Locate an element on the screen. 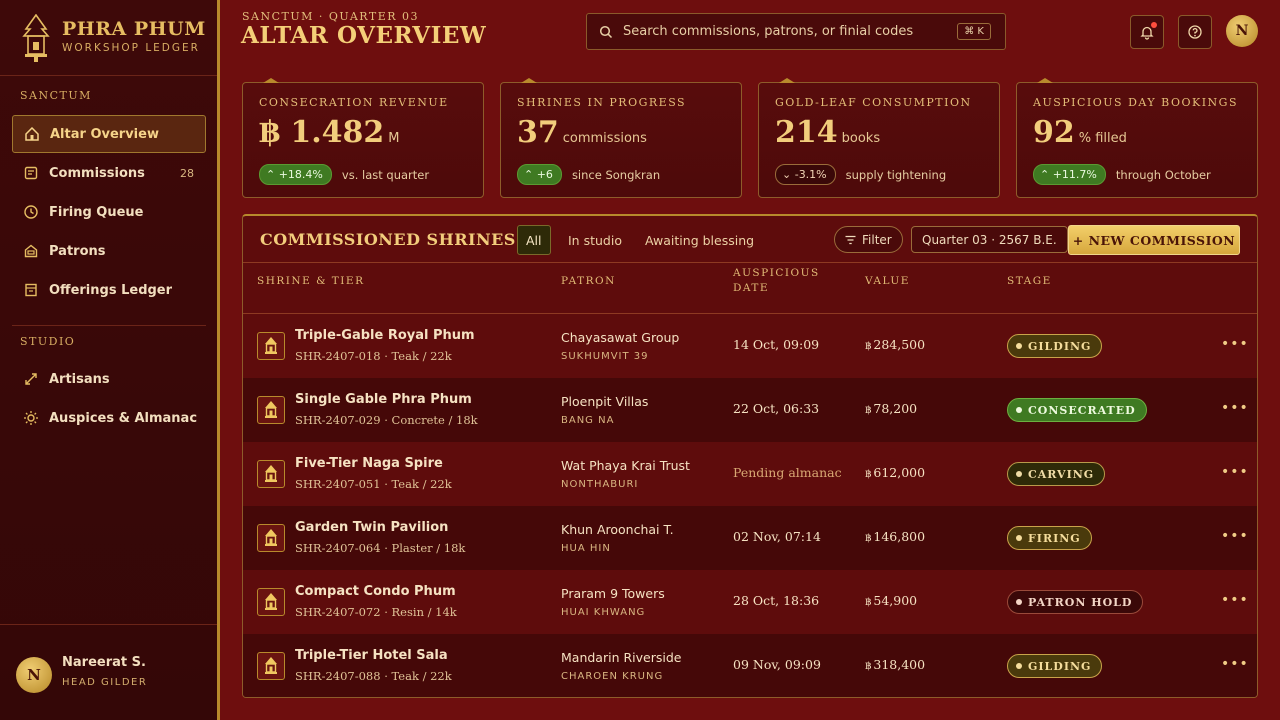 This screenshot has height=720, width=1280. tab-in-studio: In studio is located at coordinates (595, 240).